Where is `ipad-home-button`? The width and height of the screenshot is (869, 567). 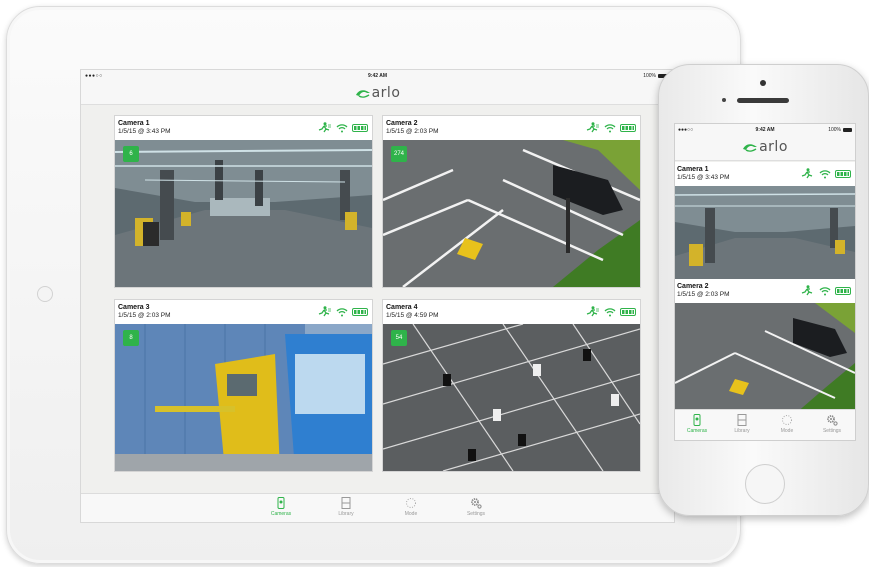 ipad-home-button is located at coordinates (45, 294).